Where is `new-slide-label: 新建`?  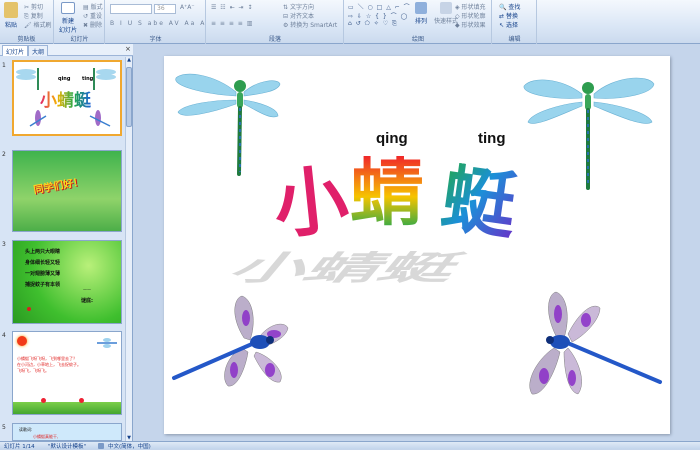 new-slide-label: 新建 is located at coordinates (67, 21).